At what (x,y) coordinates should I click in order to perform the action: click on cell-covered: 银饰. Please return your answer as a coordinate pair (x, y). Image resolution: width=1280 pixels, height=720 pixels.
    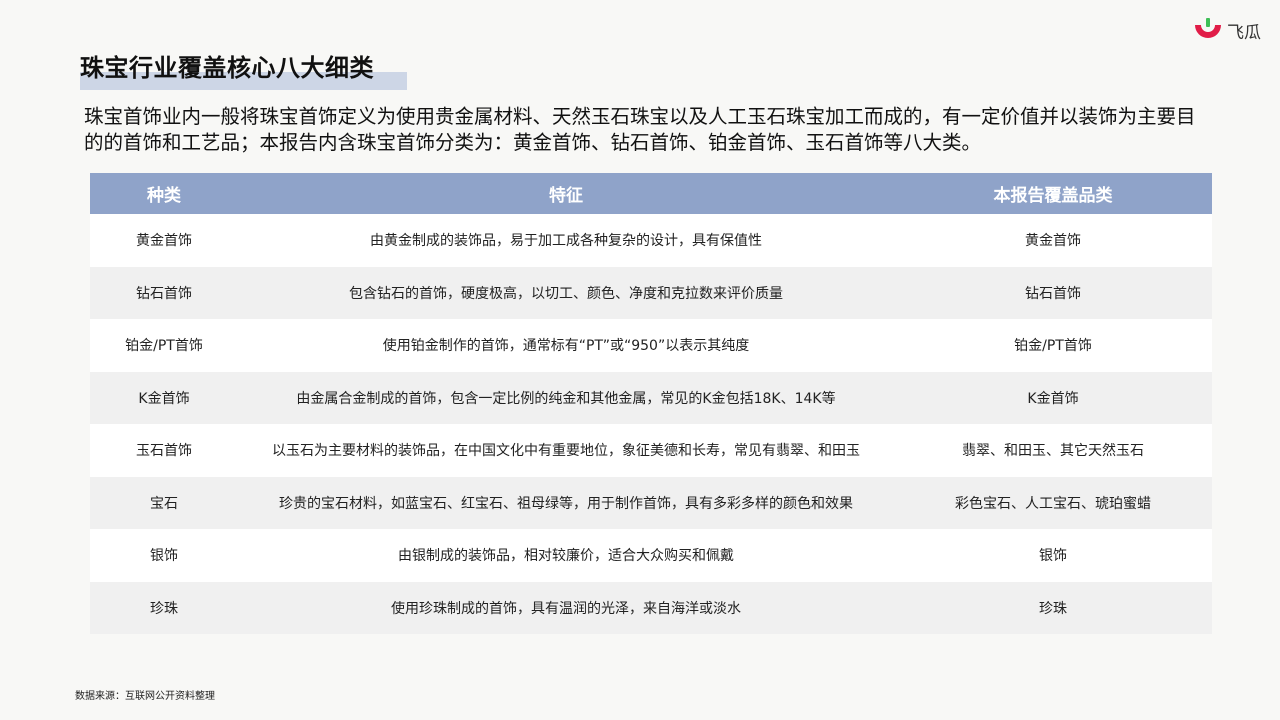
    Looking at the image, I should click on (1053, 556).